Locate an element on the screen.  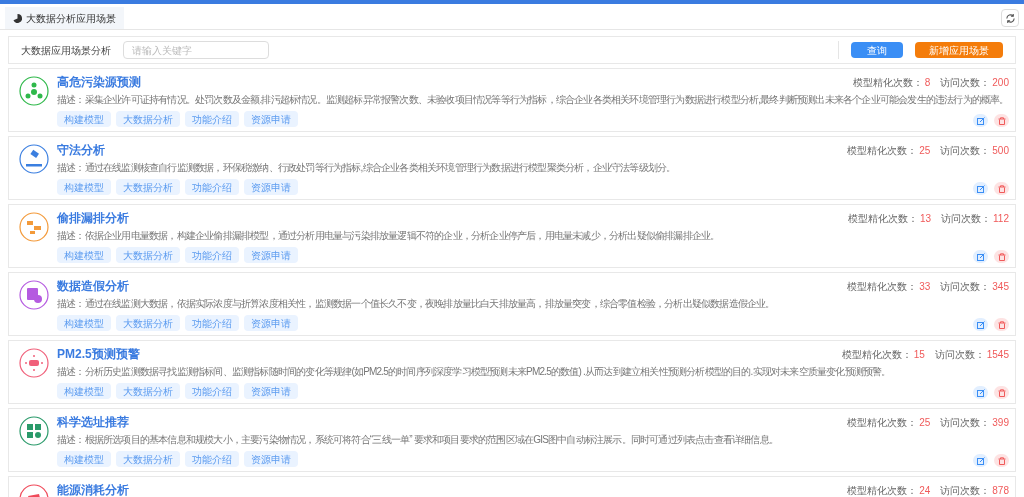
refresh-icon is located at coordinates (1010, 18).